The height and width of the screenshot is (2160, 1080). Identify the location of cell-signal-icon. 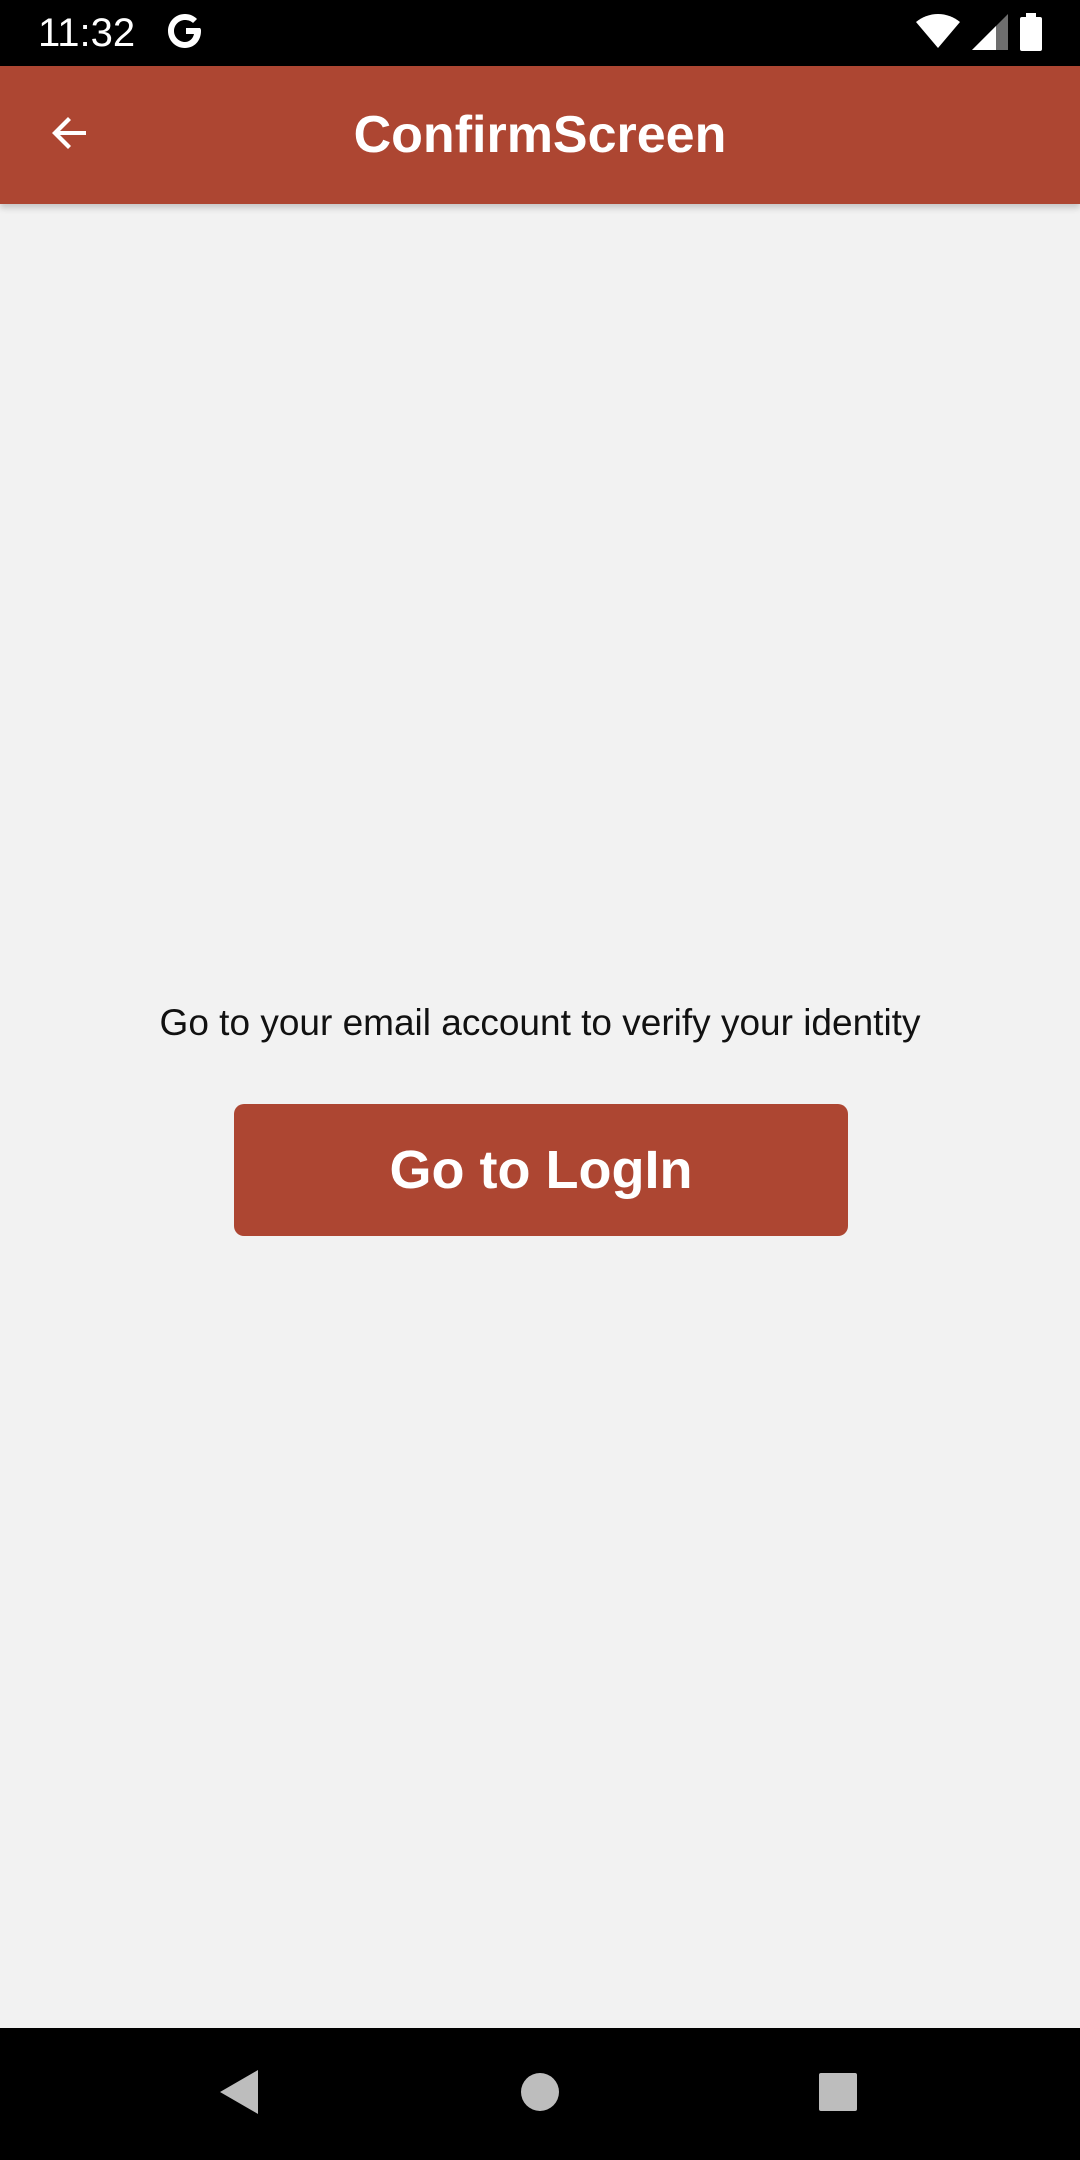
(990, 34).